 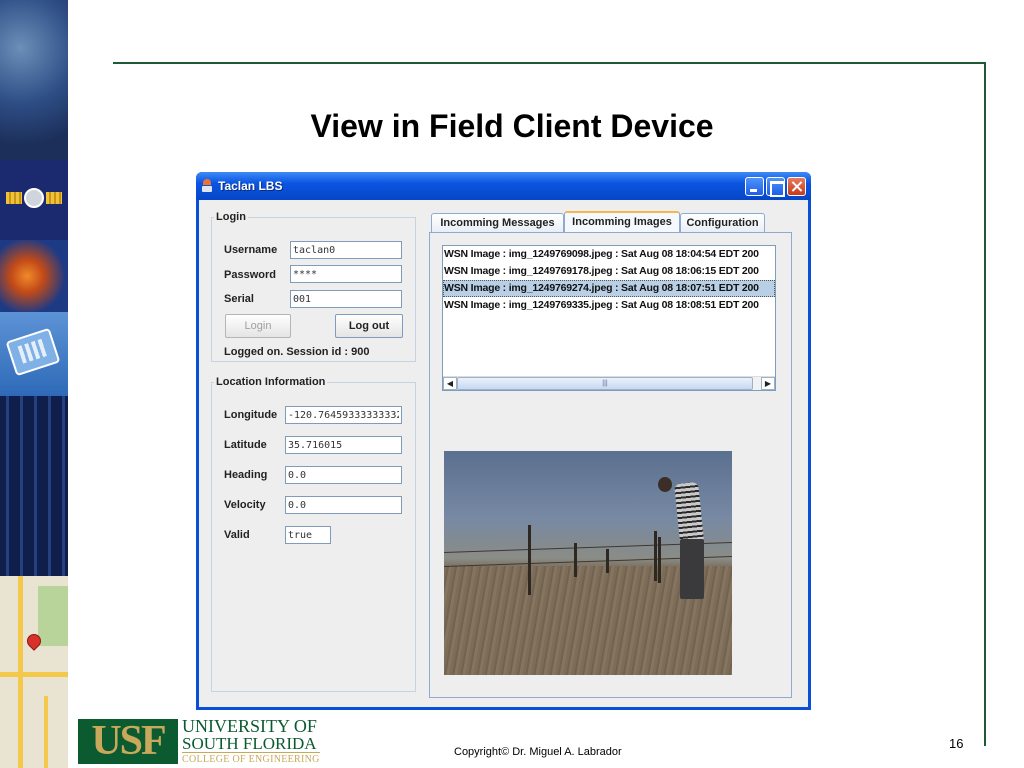 I want to click on password-field, so click(x=346, y=274).